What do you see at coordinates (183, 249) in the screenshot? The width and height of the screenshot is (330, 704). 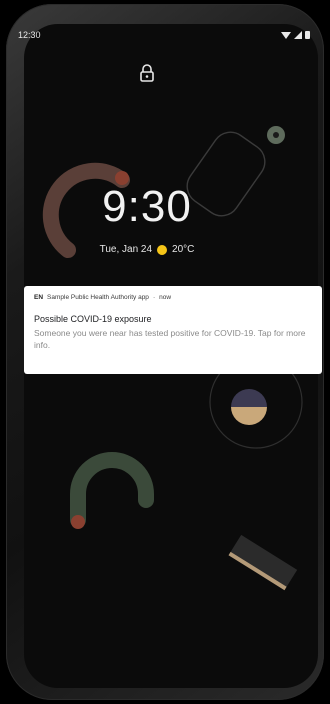 I see `temperature-text: 20°C` at bounding box center [183, 249].